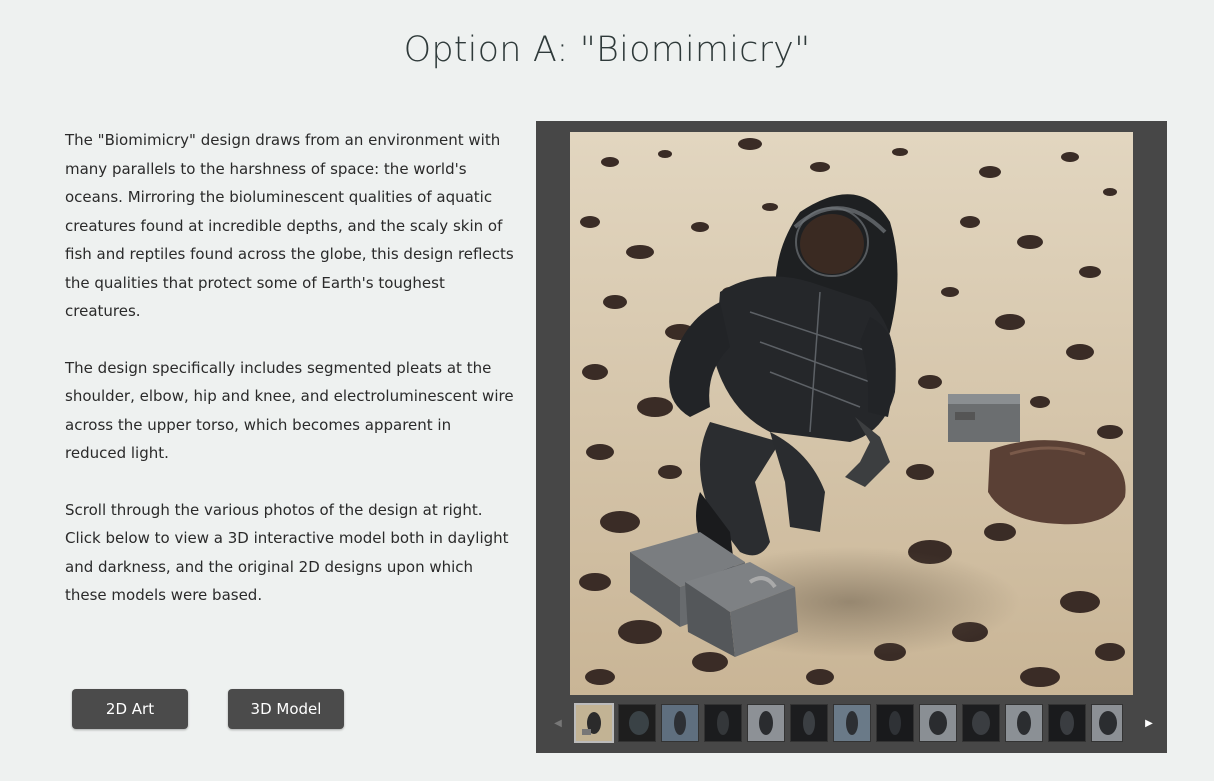 The height and width of the screenshot is (781, 1214). What do you see at coordinates (607, 50) in the screenshot?
I see `page-title: Option A: "Biomimicry"` at bounding box center [607, 50].